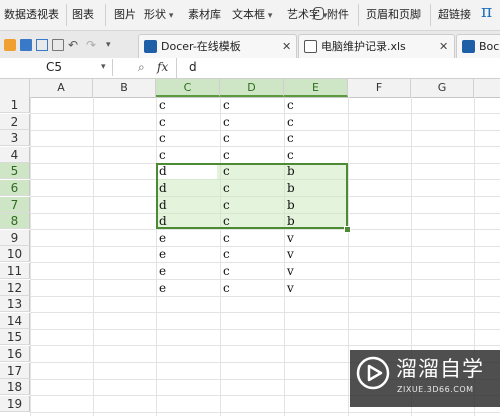 Image resolution: width=500 pixels, height=416 pixels. Describe the element at coordinates (316, 288) in the screenshot. I see `cell-e12: v` at that location.